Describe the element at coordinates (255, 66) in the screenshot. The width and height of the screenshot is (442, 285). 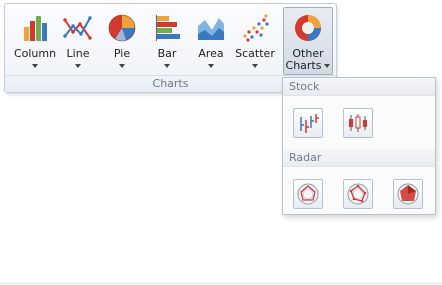
I see `scatter-dropdown-arrow-icon` at that location.